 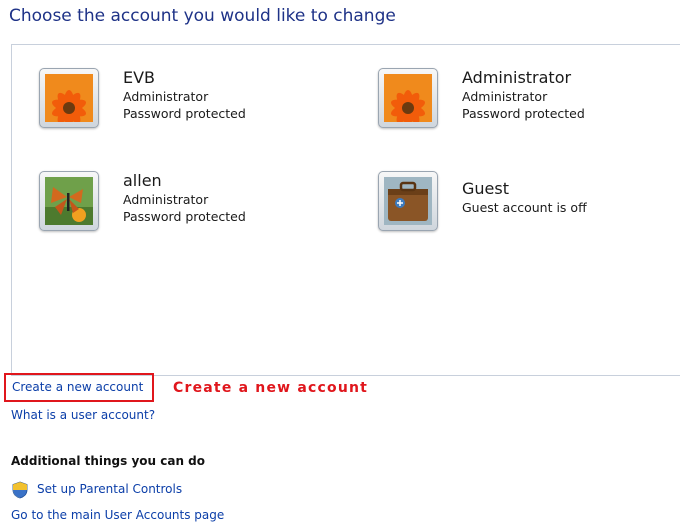 I want to click on butterfly-picture-icon, so click(x=69, y=201).